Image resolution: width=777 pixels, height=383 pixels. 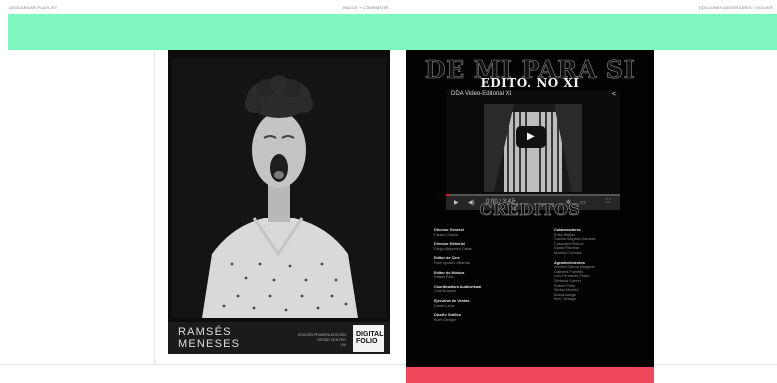 What do you see at coordinates (343, 345) in the screenshot?
I see `cover-caption-line: XIII` at bounding box center [343, 345].